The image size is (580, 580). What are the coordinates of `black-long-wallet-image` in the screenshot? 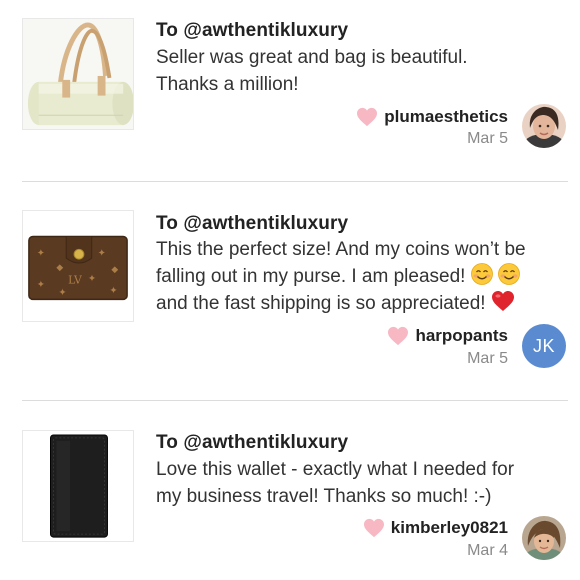 It's located at (78, 486).